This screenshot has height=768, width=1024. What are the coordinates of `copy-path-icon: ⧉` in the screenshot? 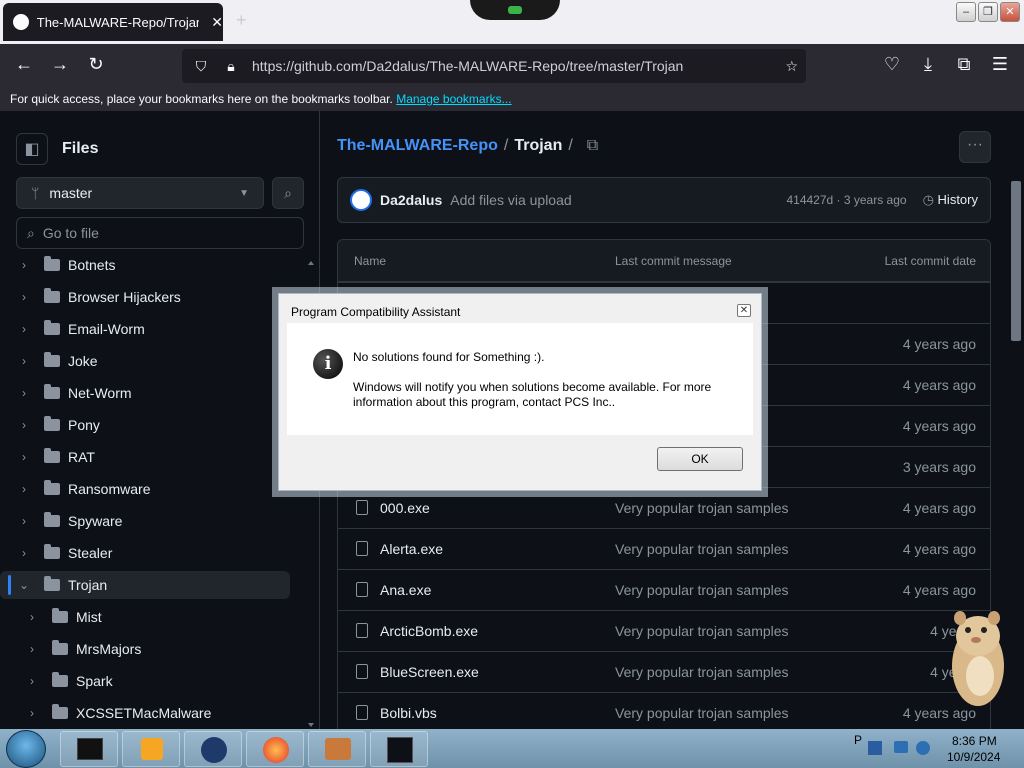 It's located at (592, 146).